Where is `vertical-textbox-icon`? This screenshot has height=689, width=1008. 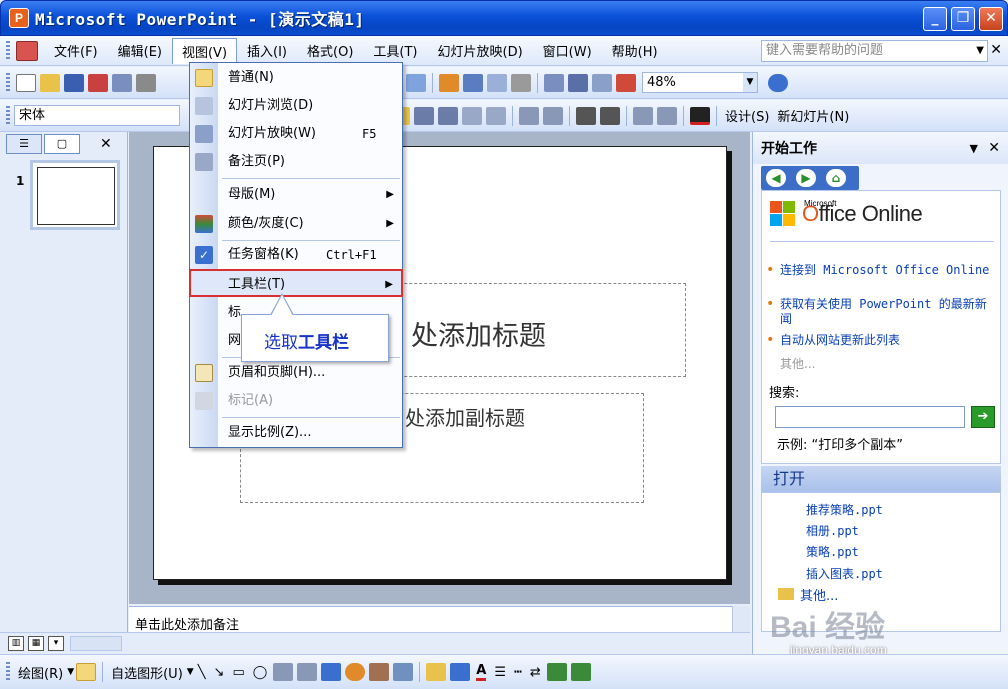 vertical-textbox-icon is located at coordinates (307, 672).